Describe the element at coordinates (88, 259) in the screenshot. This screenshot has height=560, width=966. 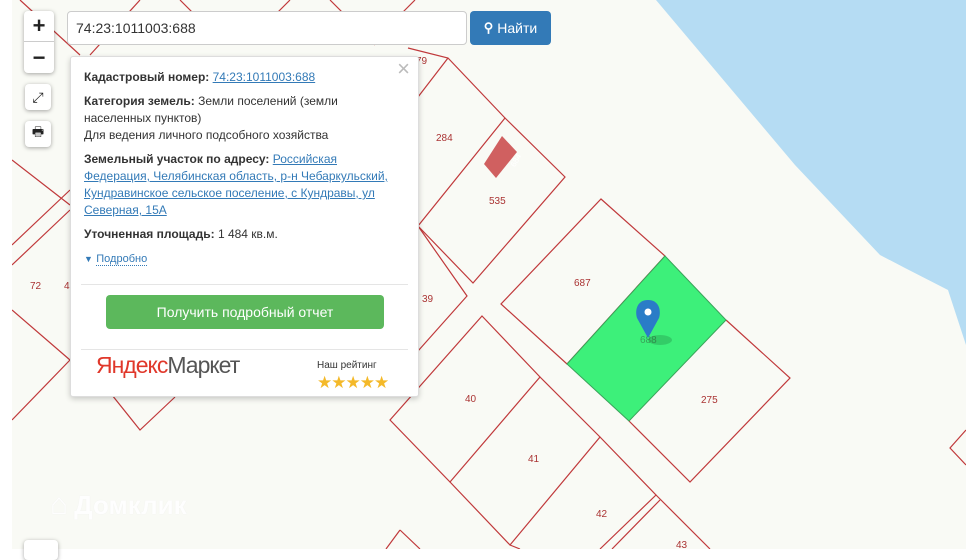
I see `caret-down-icon: ▼` at that location.